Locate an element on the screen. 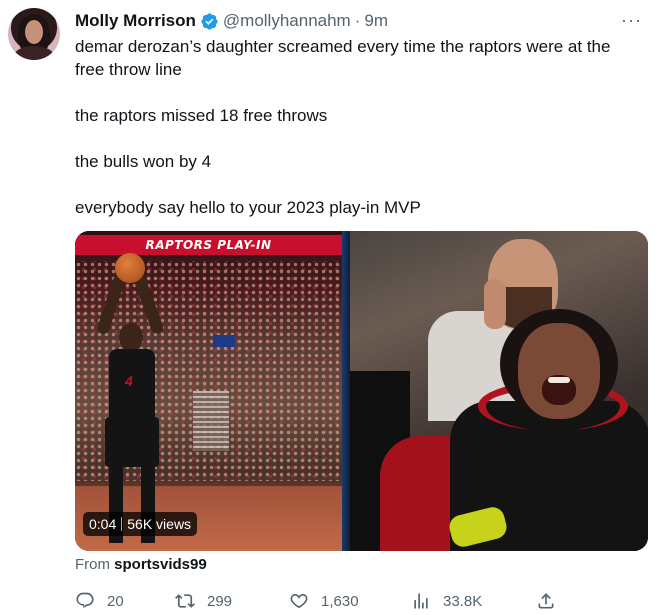  more-dots-icon: ··· is located at coordinates (631, 20).